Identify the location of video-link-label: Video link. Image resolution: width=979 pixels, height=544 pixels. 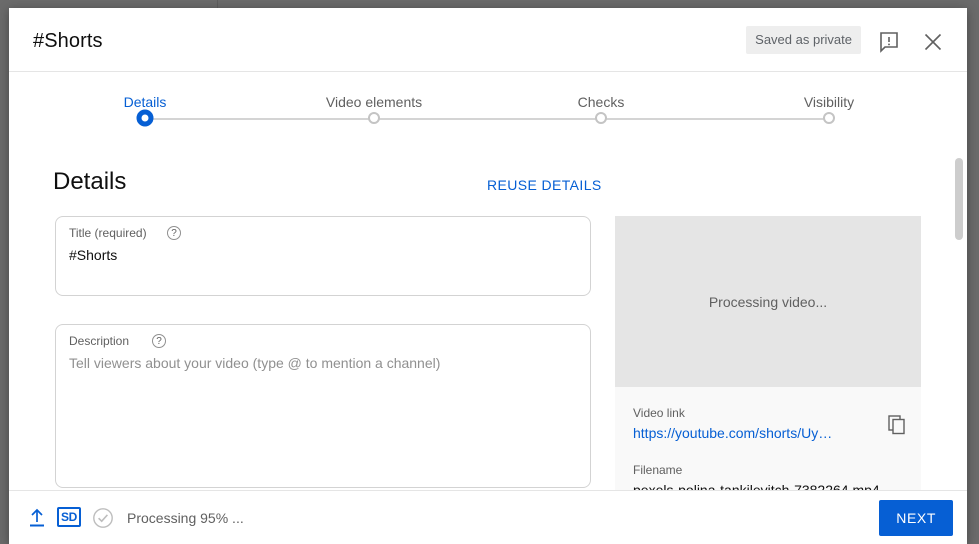
(659, 413).